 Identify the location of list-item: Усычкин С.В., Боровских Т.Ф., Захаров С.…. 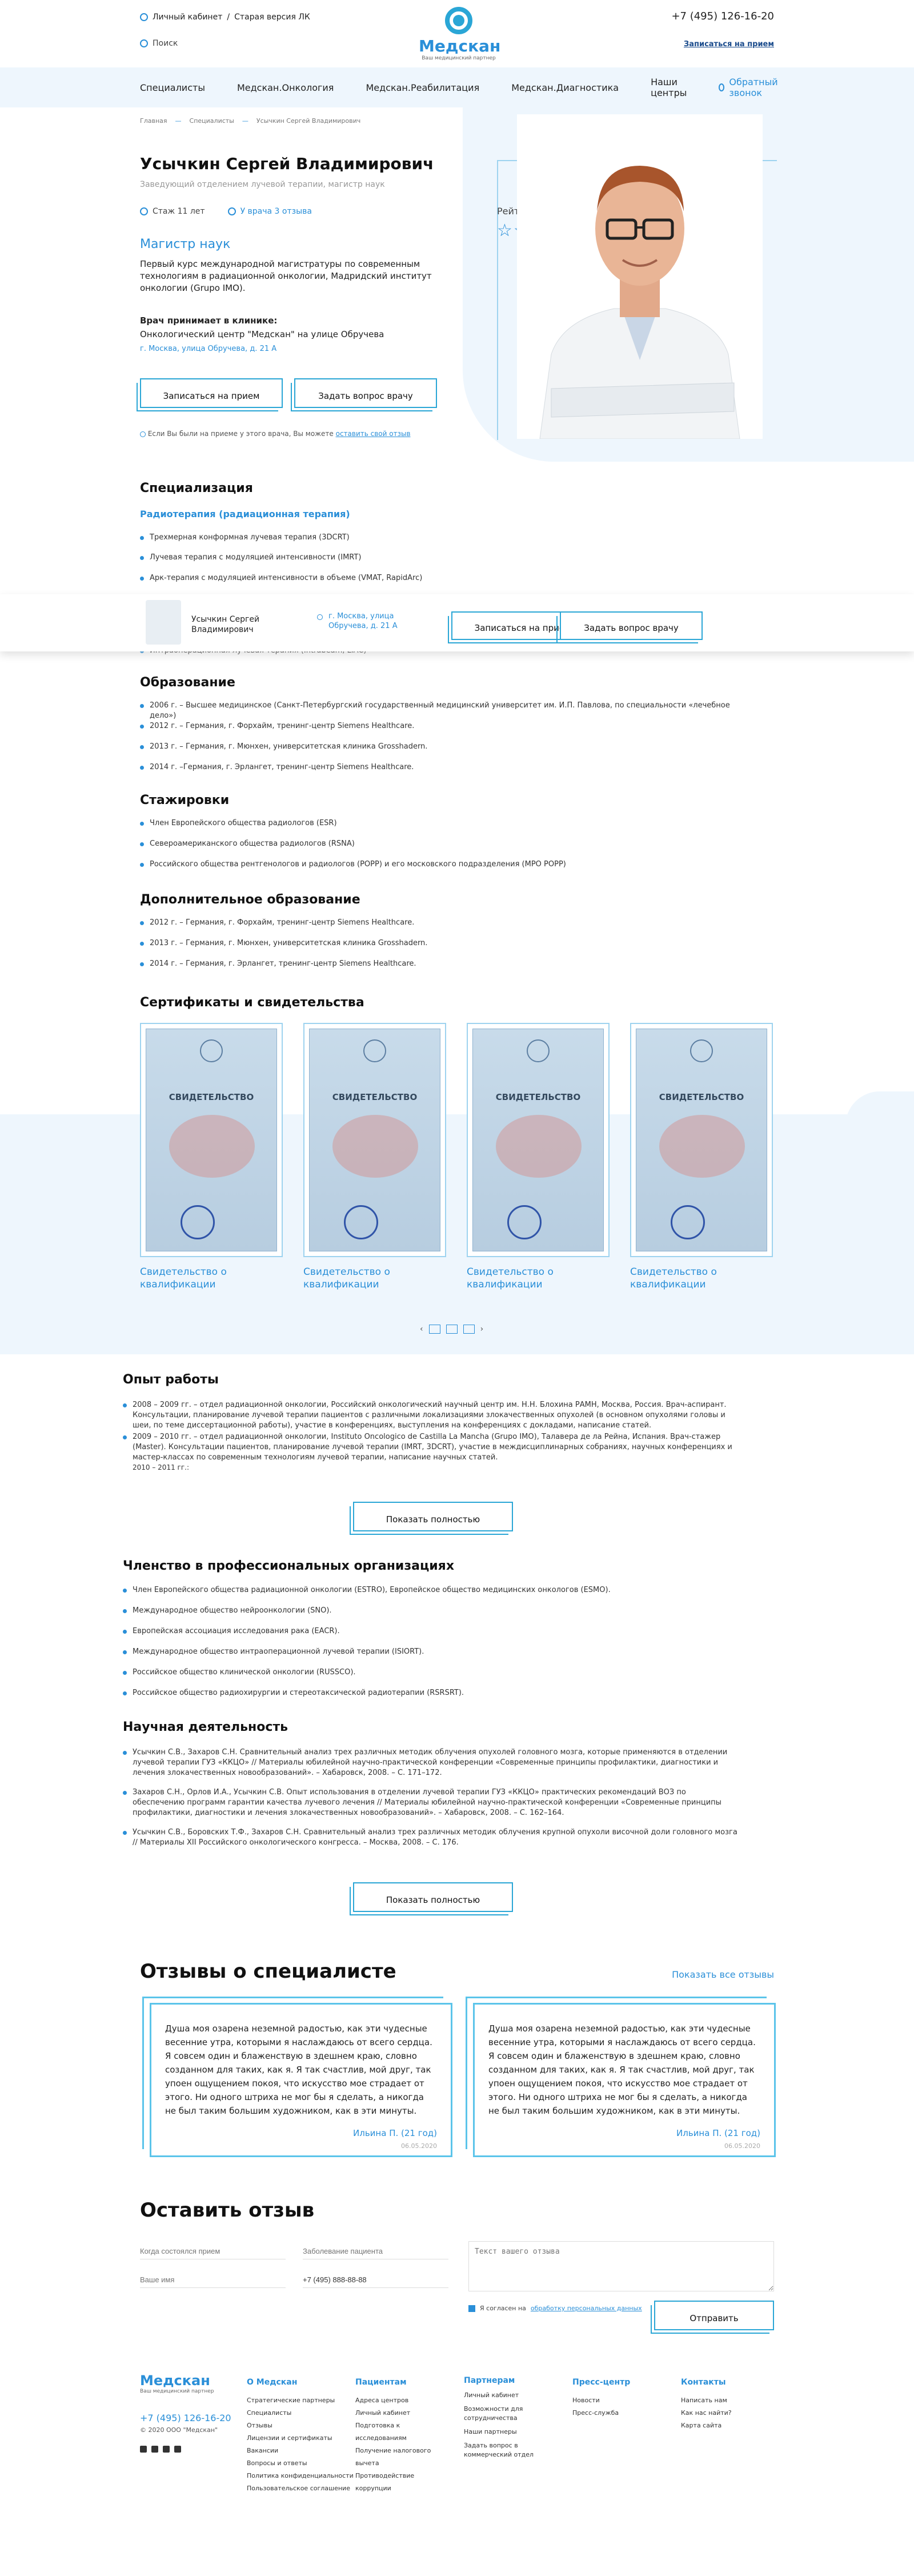
(431, 1837).